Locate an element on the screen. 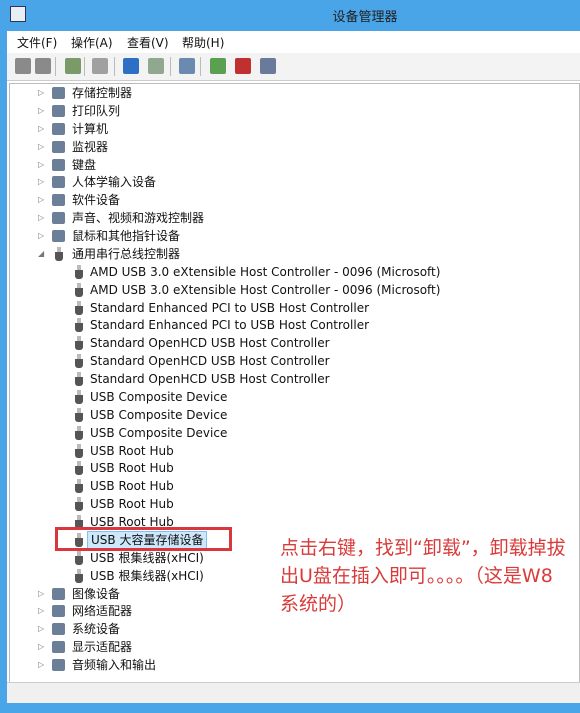  item-label: USB Composite Device is located at coordinates (159, 396).